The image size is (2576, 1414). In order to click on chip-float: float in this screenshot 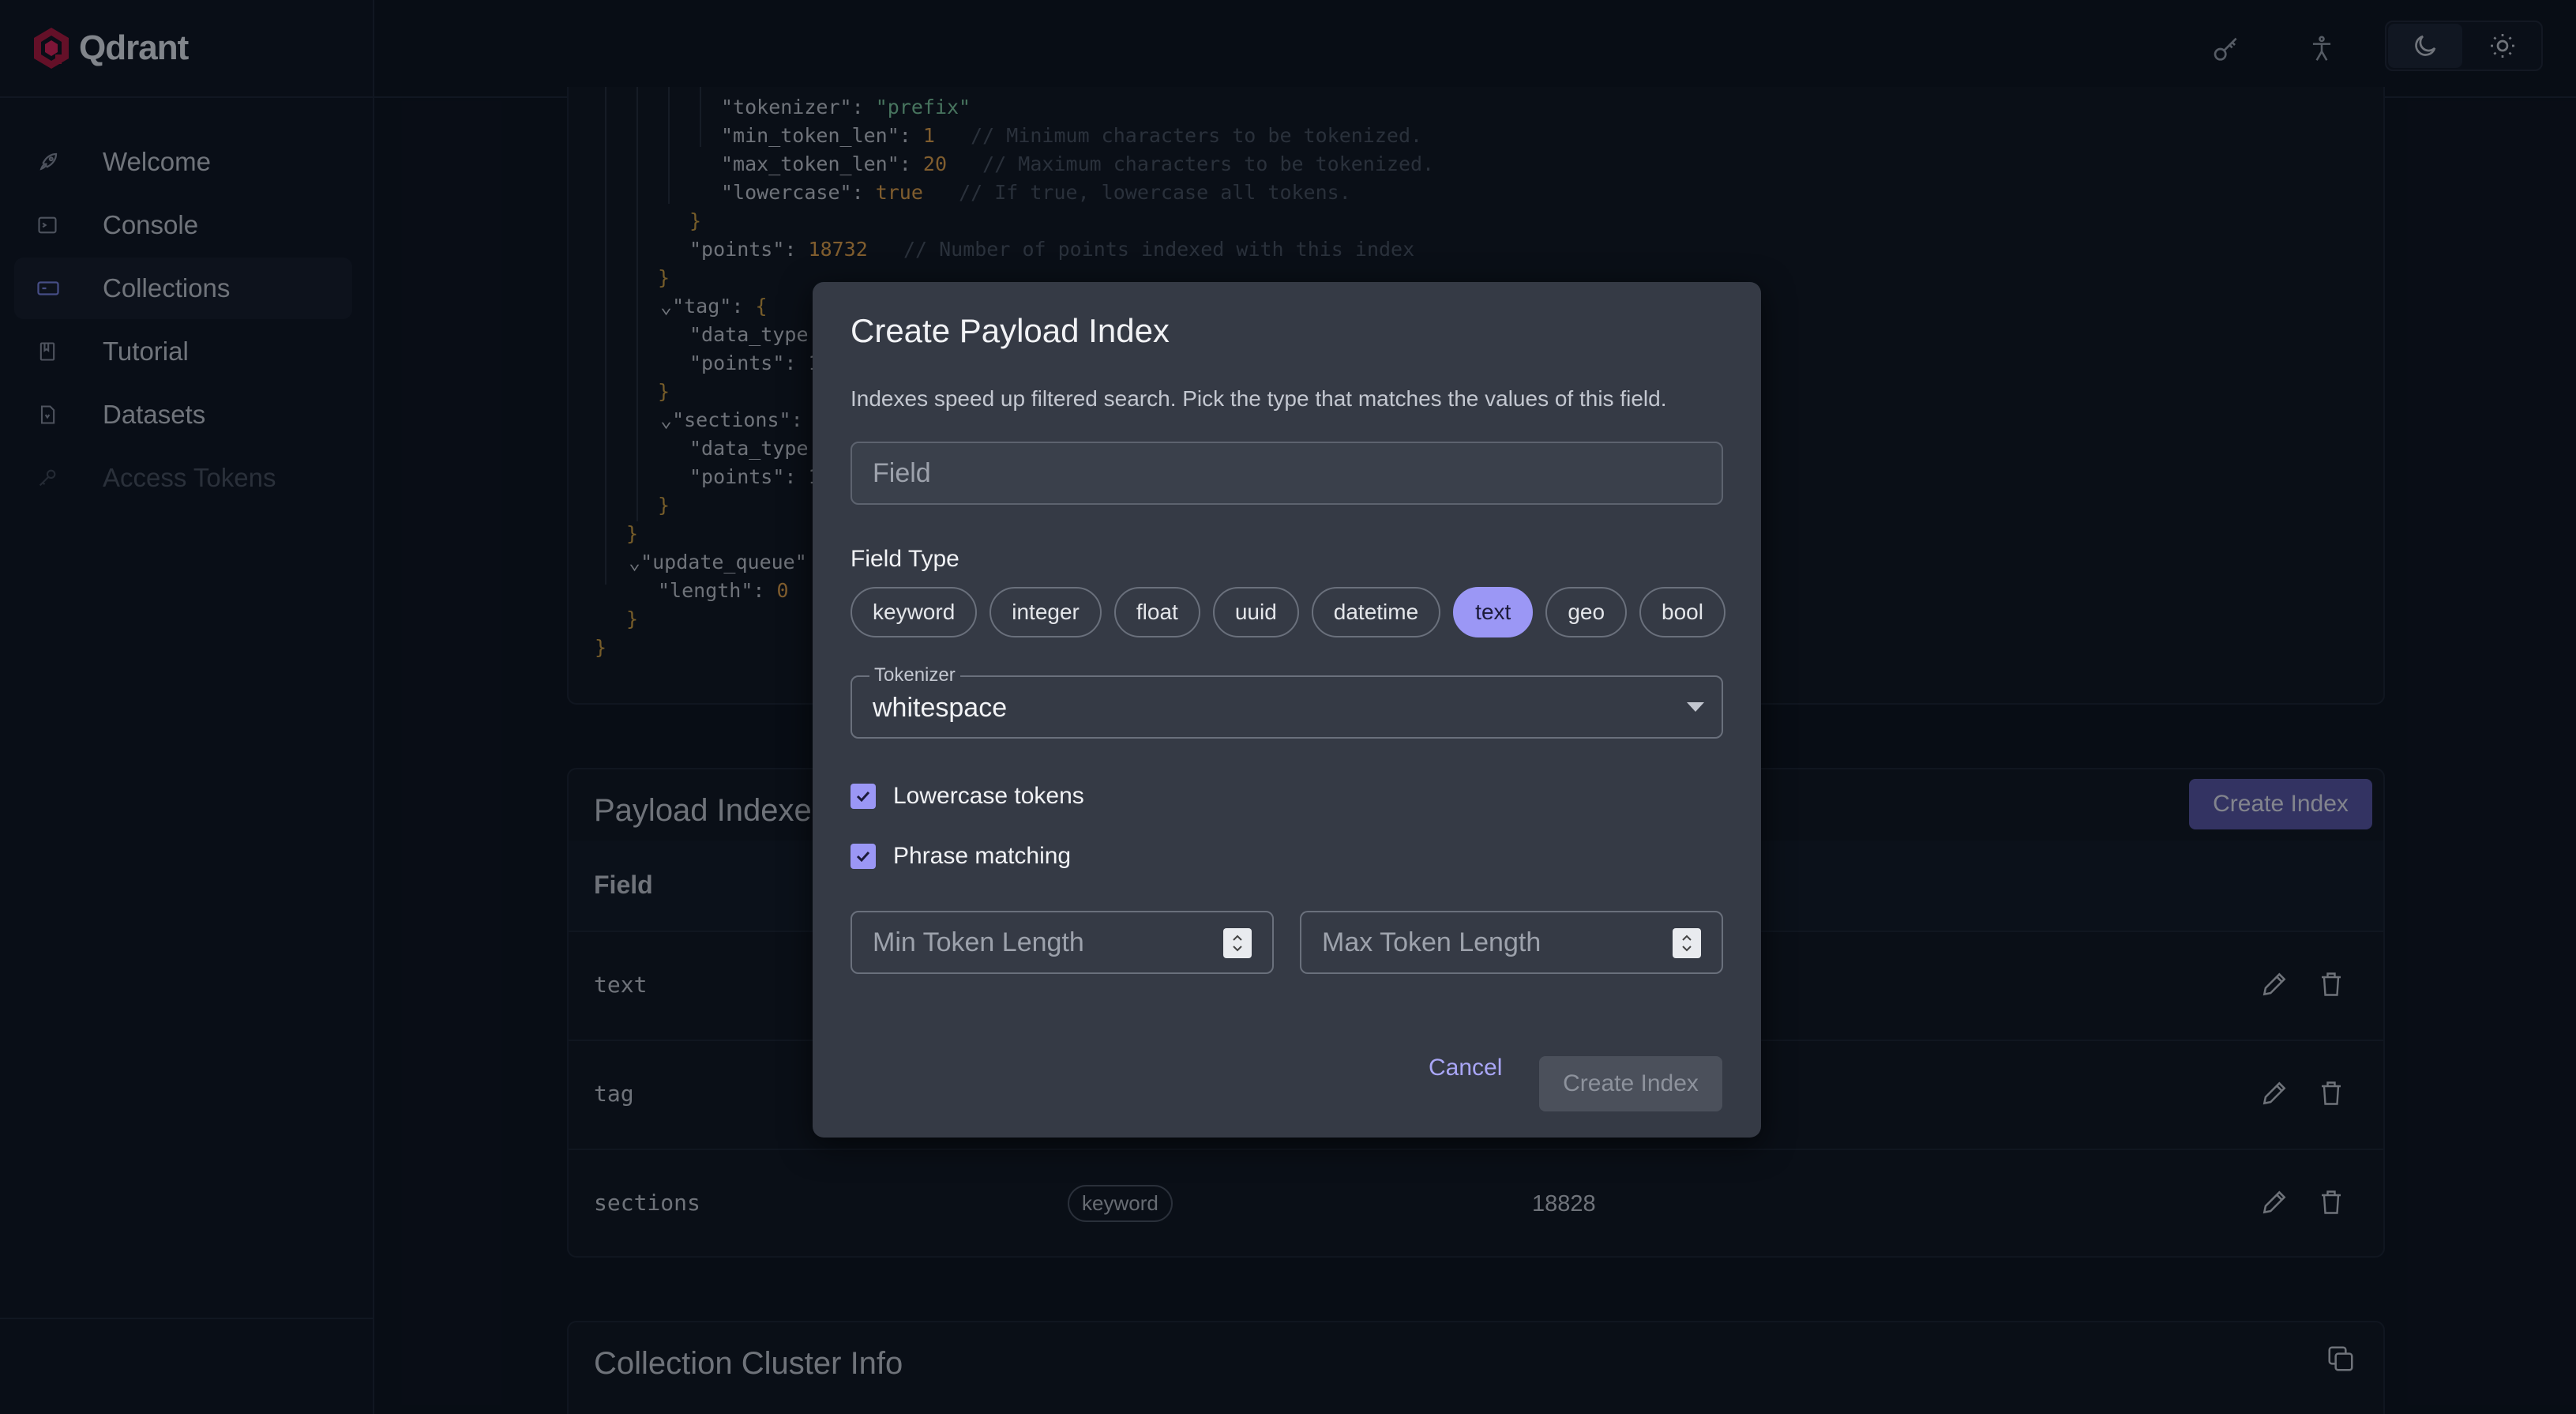, I will do `click(1156, 612)`.